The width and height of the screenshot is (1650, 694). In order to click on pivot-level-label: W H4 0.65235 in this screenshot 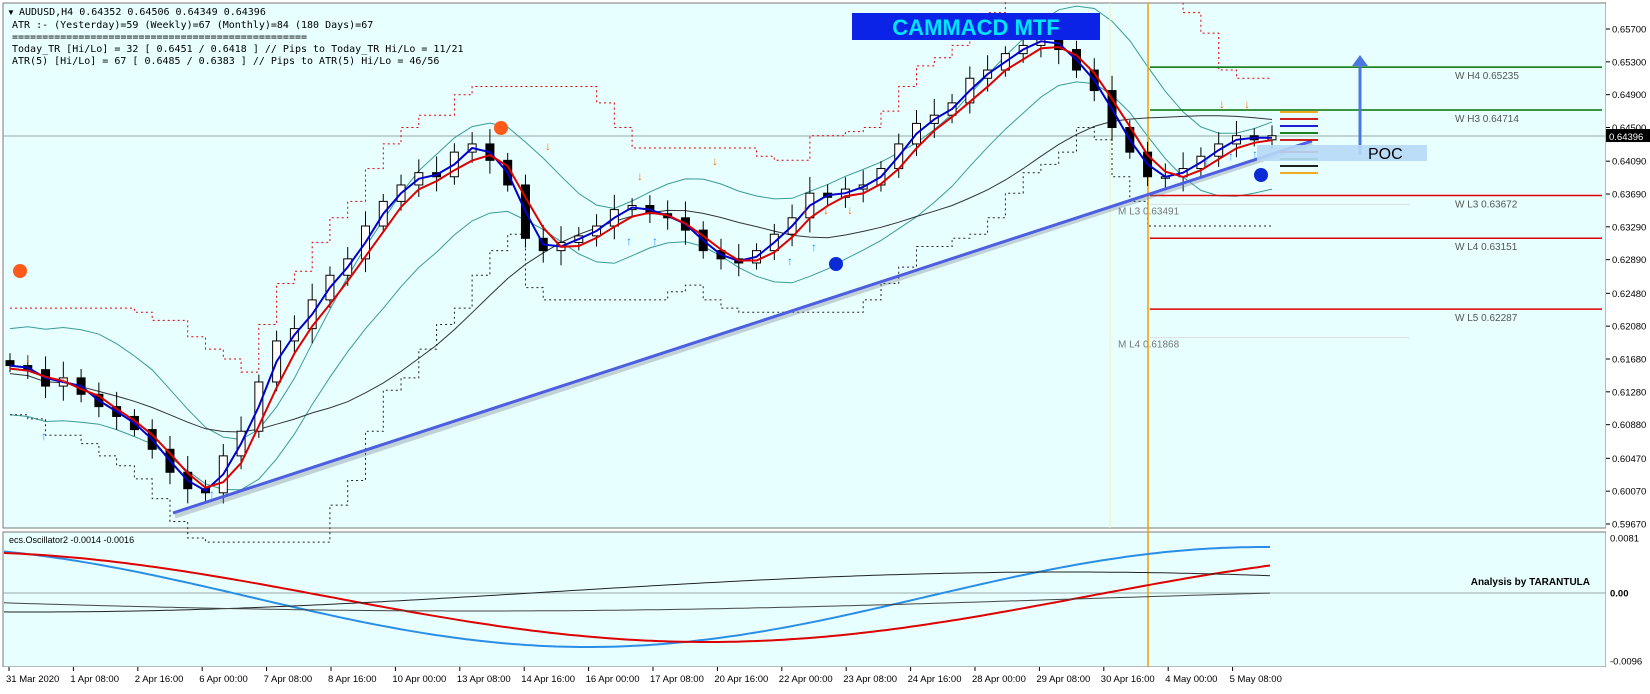, I will do `click(1487, 76)`.